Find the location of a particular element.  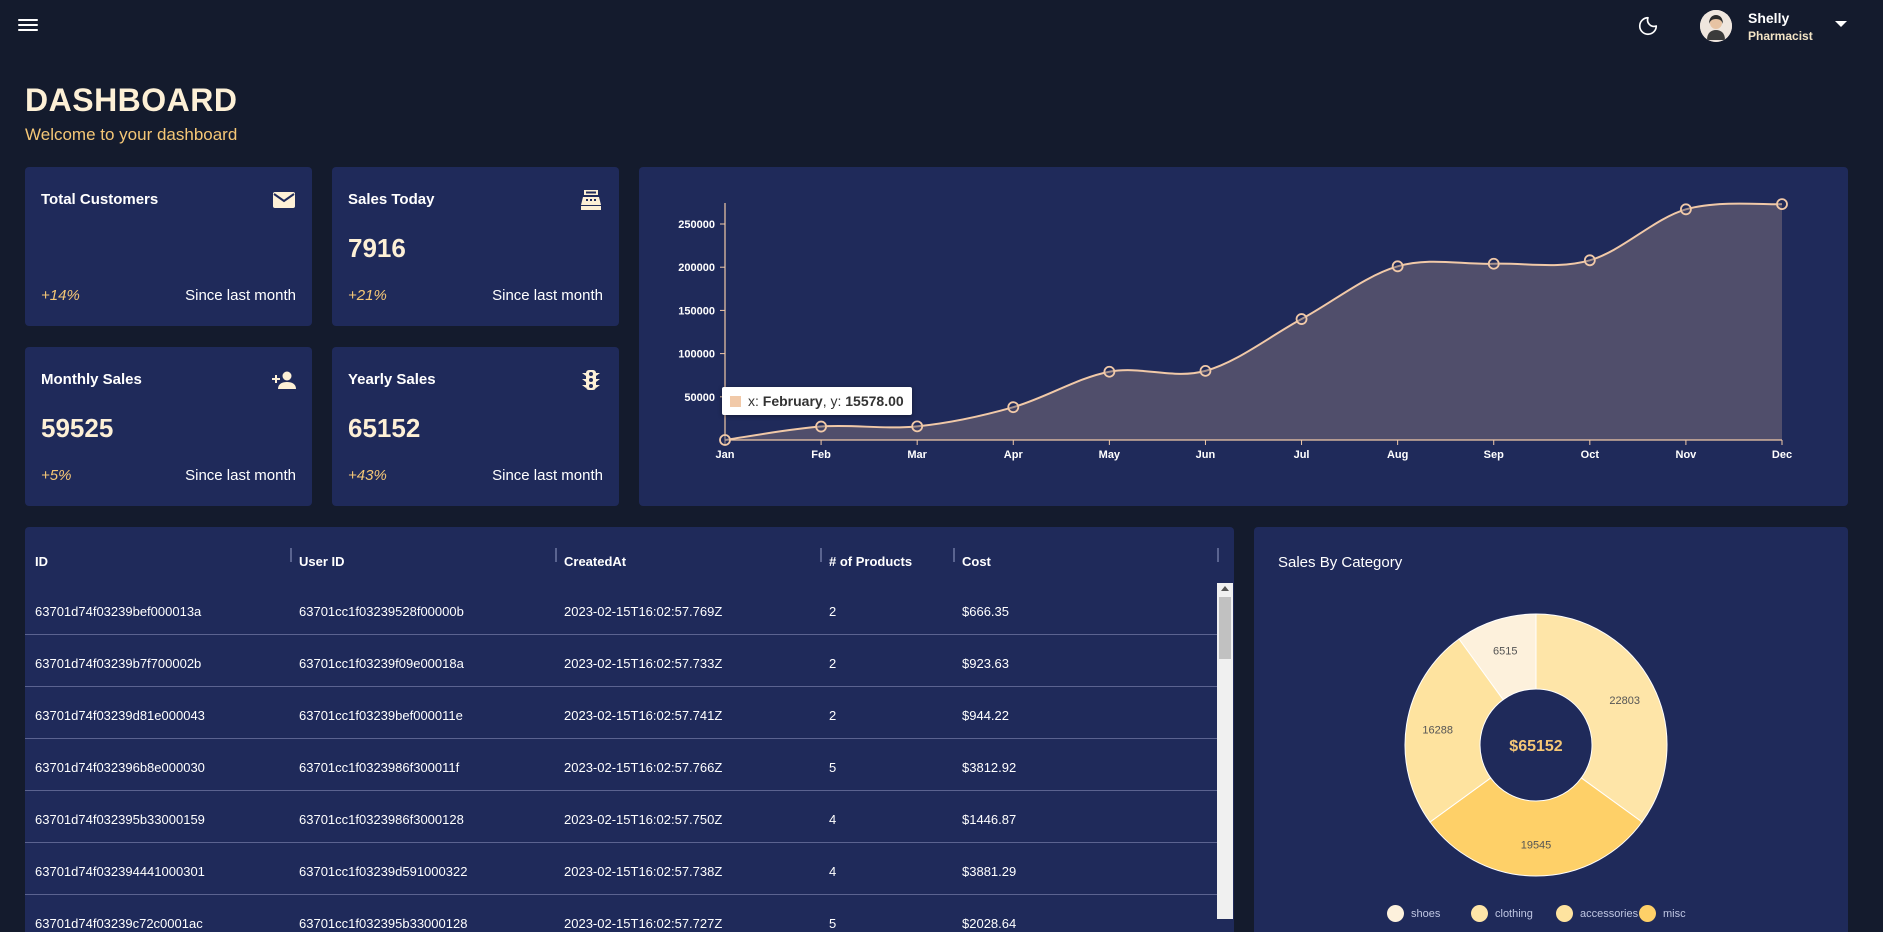

legend-label: shoes is located at coordinates (1426, 914).